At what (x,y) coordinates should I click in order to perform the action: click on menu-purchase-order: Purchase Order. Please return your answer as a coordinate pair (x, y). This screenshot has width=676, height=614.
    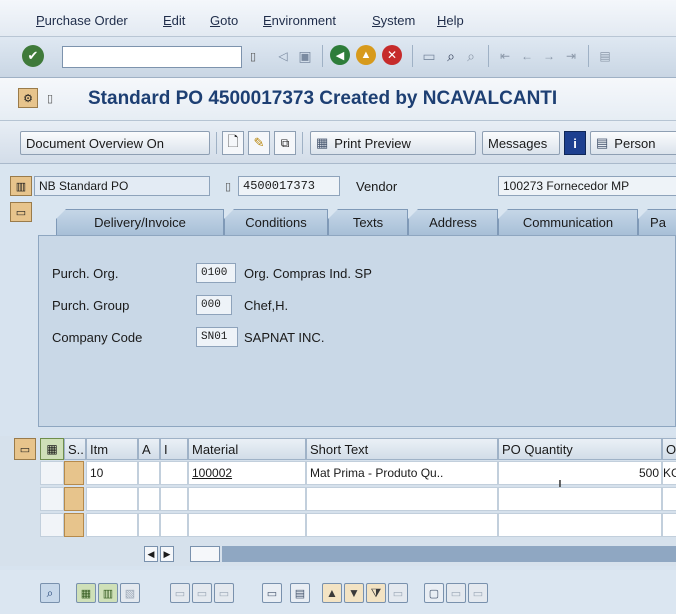
    Looking at the image, I should click on (82, 20).